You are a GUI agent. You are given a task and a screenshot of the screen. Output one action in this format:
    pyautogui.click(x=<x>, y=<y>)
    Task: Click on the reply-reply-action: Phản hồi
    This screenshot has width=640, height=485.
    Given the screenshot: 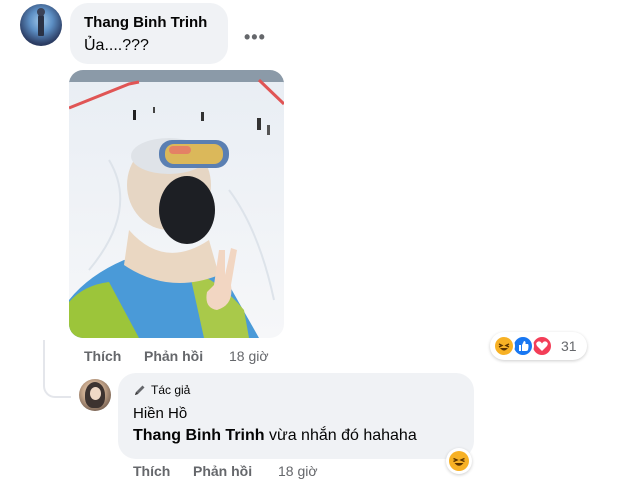 What is the action you would take?
    pyautogui.click(x=222, y=471)
    